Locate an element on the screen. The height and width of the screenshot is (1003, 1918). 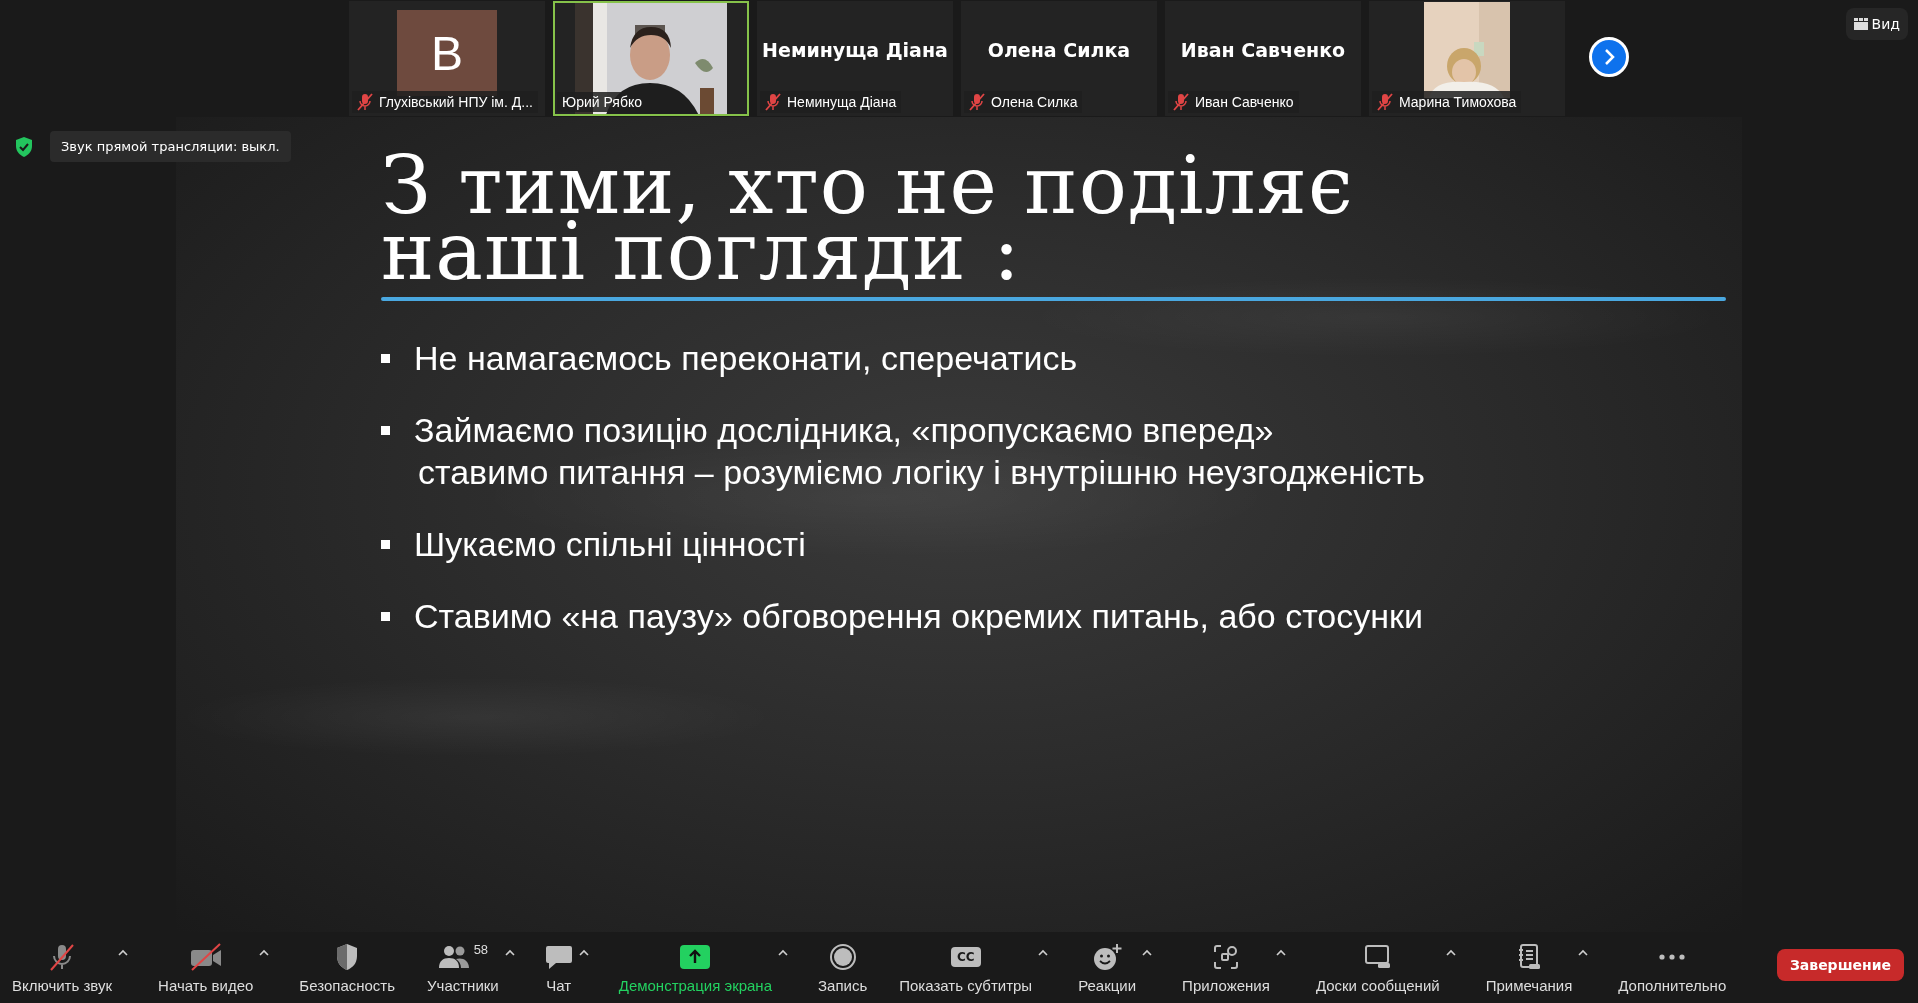
chevron-right-icon is located at coordinates (1609, 56).